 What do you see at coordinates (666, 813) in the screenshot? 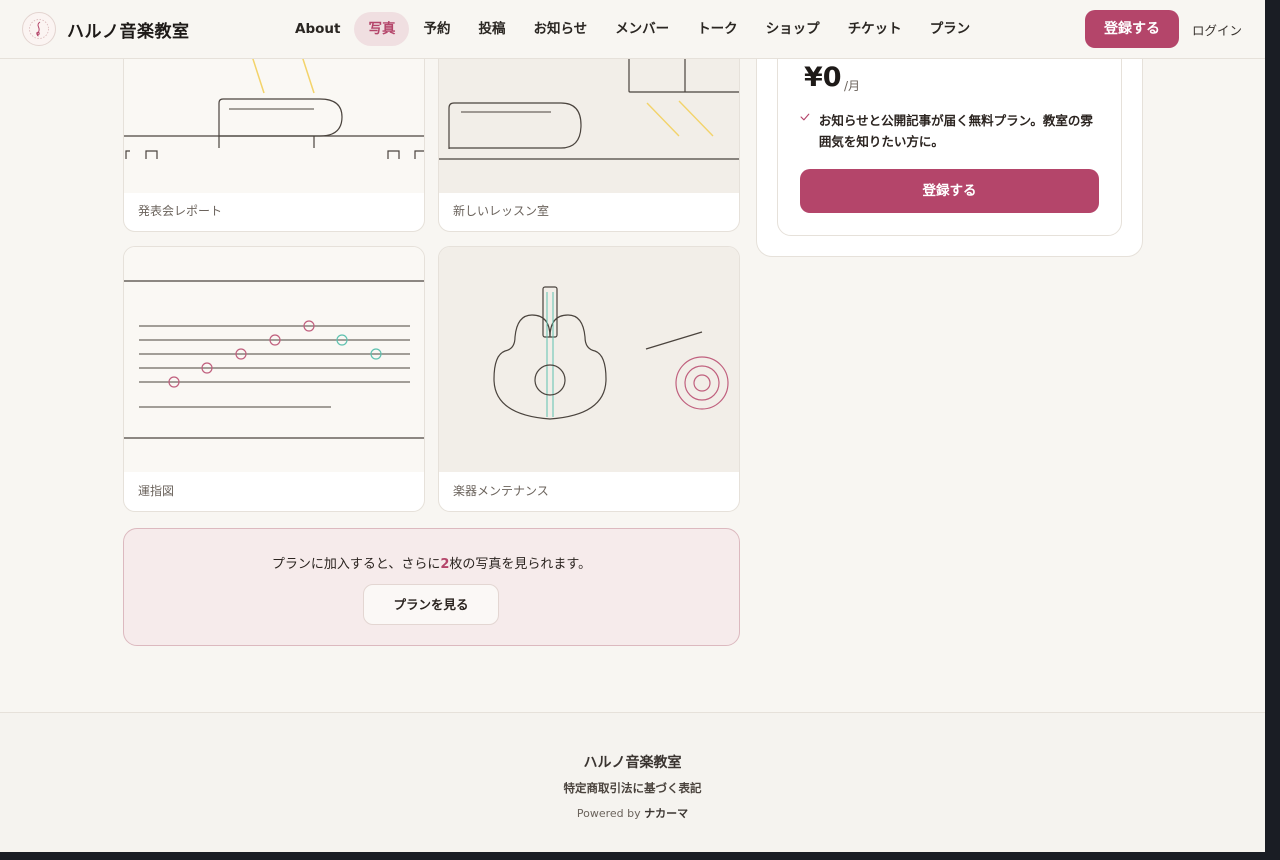
I see `powered-by-brand: ナカーマ` at bounding box center [666, 813].